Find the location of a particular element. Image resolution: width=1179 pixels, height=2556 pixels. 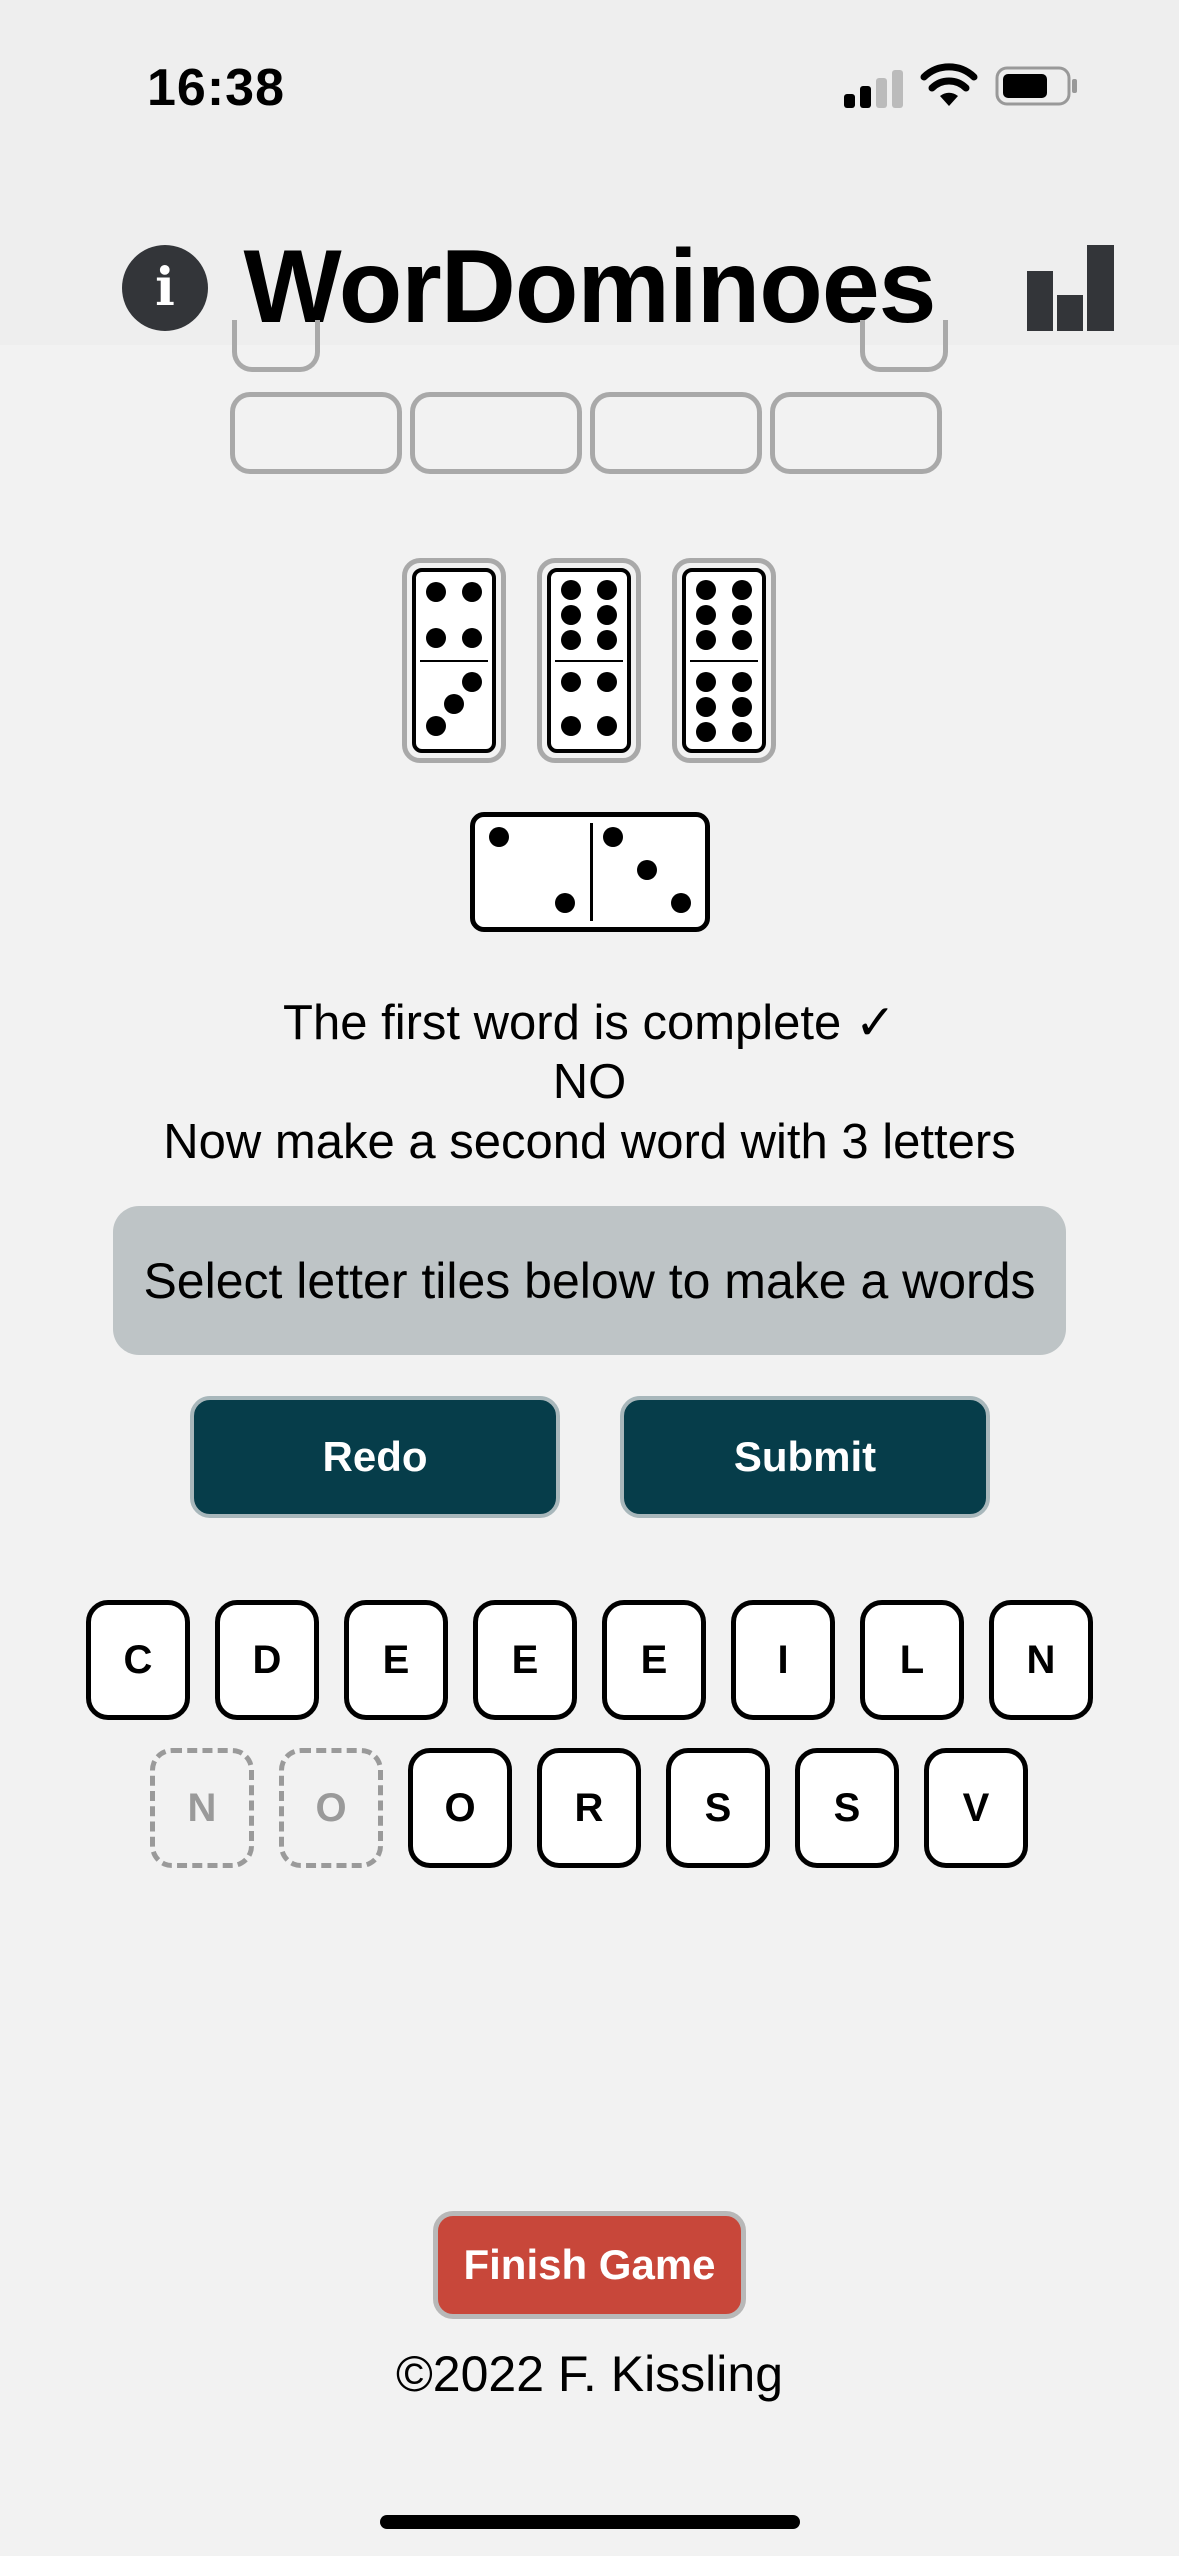

instruction-message: Now make a second word with 3 letters is located at coordinates (589, 1142).